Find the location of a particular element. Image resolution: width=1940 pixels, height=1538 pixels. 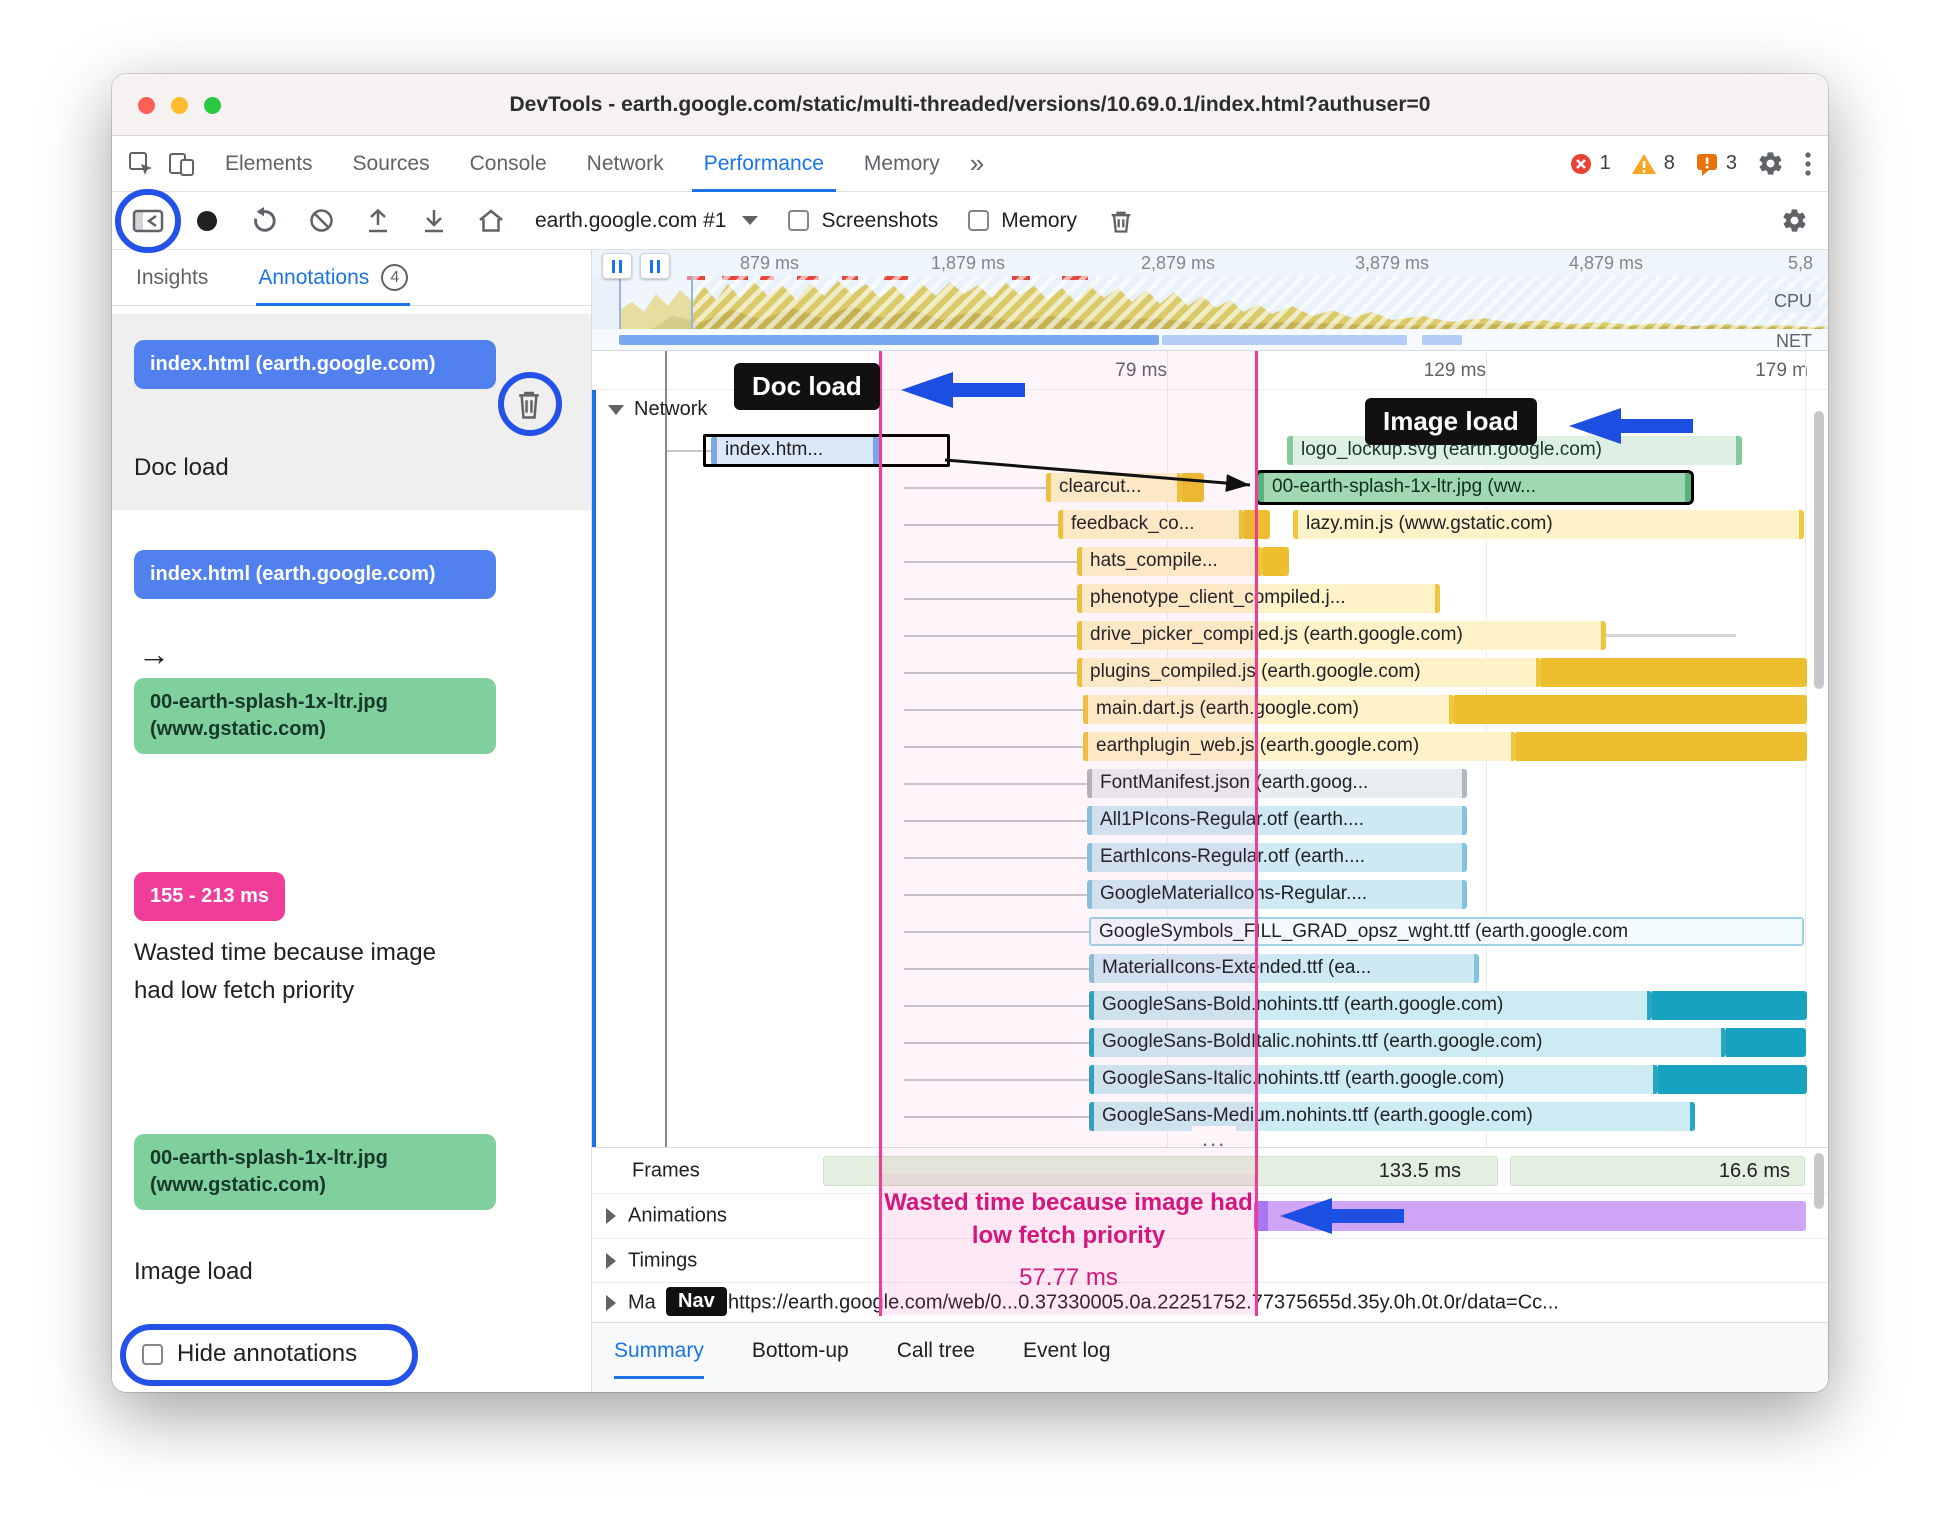

minimap-time-label: 3,879 ms is located at coordinates (1392, 263).